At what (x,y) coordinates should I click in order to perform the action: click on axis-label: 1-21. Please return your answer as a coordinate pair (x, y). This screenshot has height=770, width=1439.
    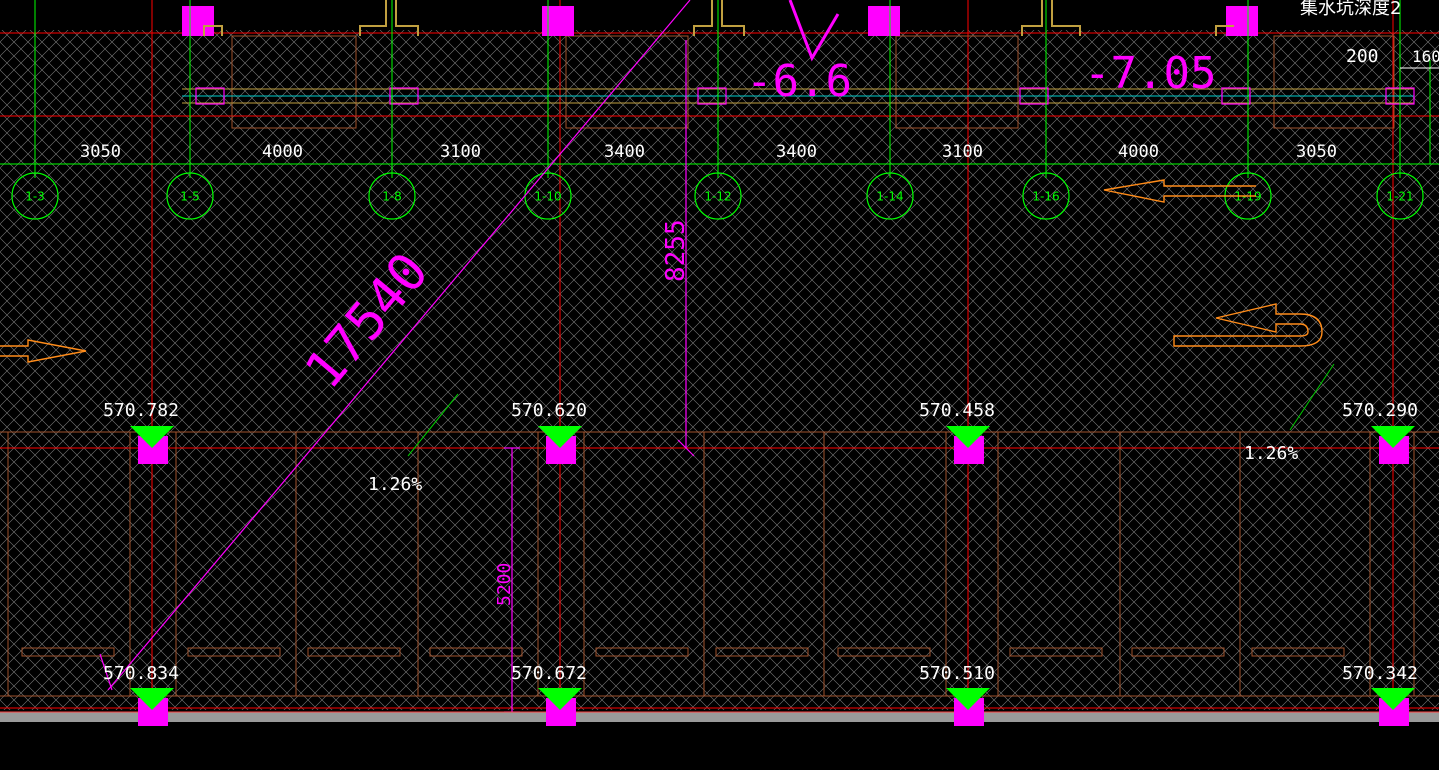
    Looking at the image, I should click on (1399, 197).